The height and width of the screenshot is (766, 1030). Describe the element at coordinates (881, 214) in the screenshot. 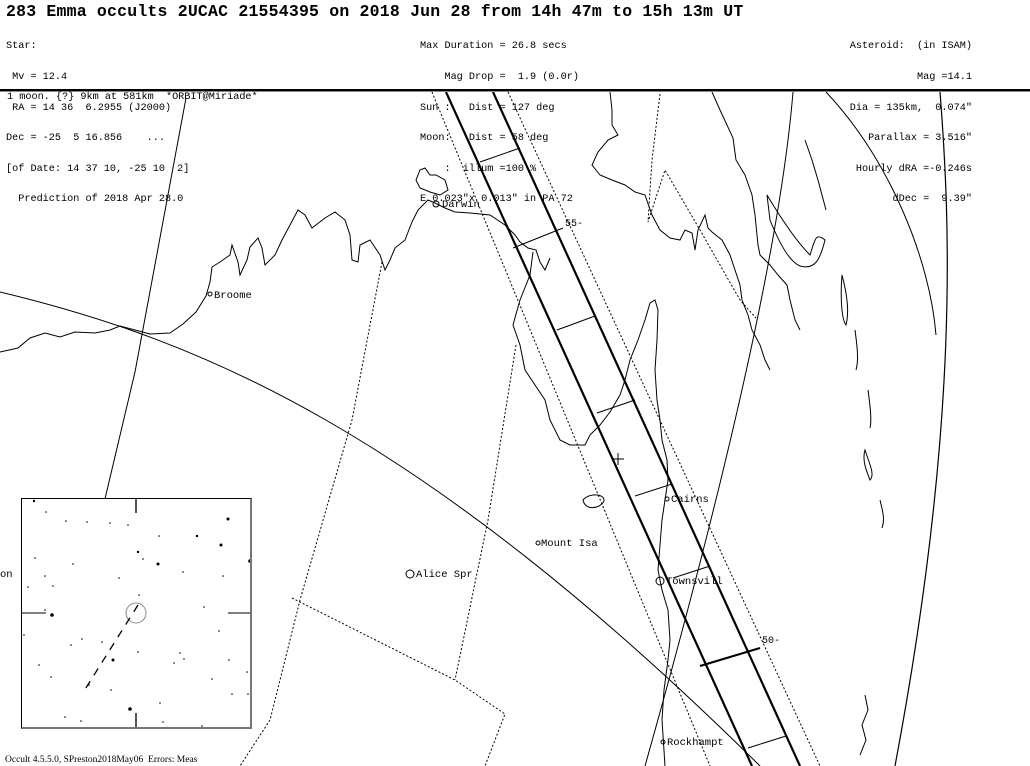

I see `great-circle-arc` at that location.